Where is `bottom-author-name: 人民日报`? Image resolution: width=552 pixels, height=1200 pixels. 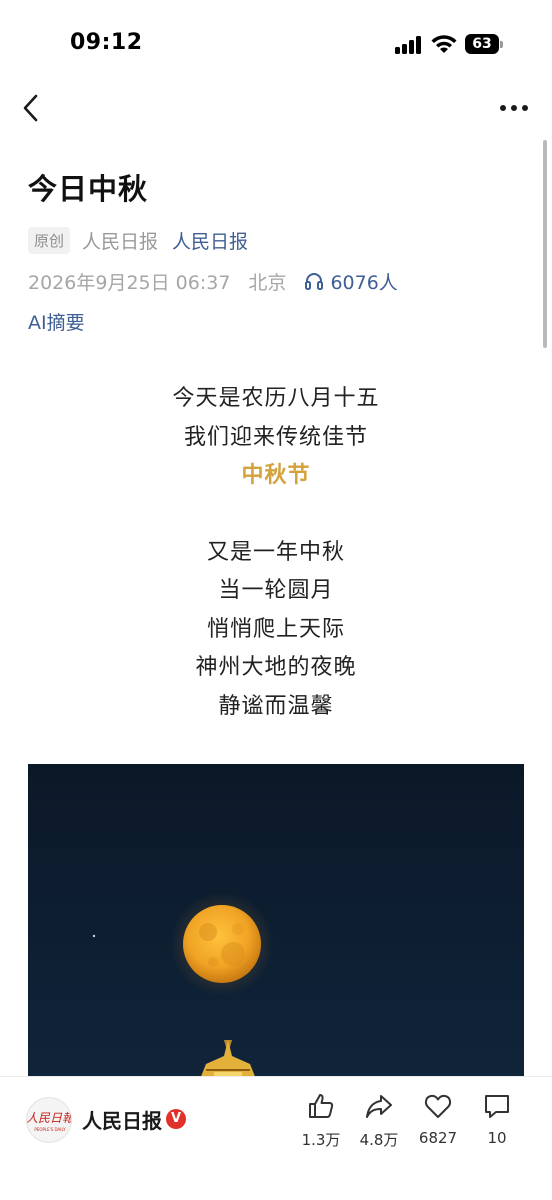
bottom-author-name: 人民日报 is located at coordinates (122, 1119).